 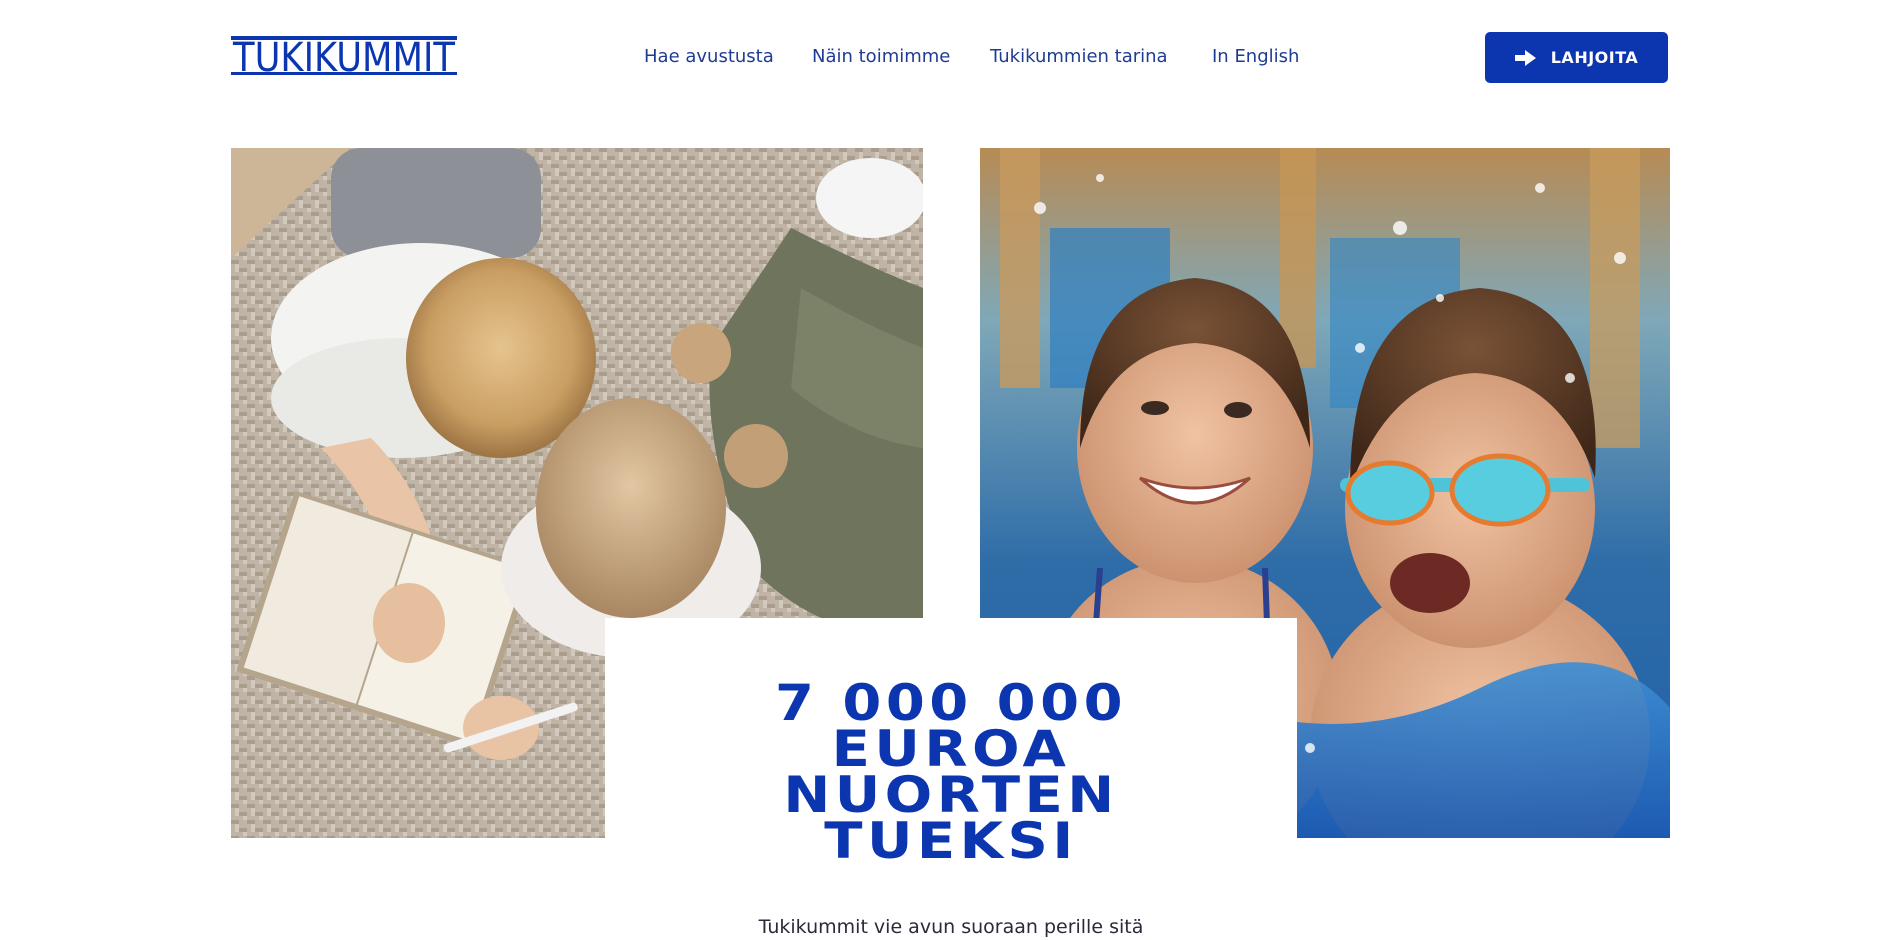 What do you see at coordinates (951, 927) in the screenshot?
I see `hero-intro-text: Tukikummit vie avun suoraan perille sitä` at bounding box center [951, 927].